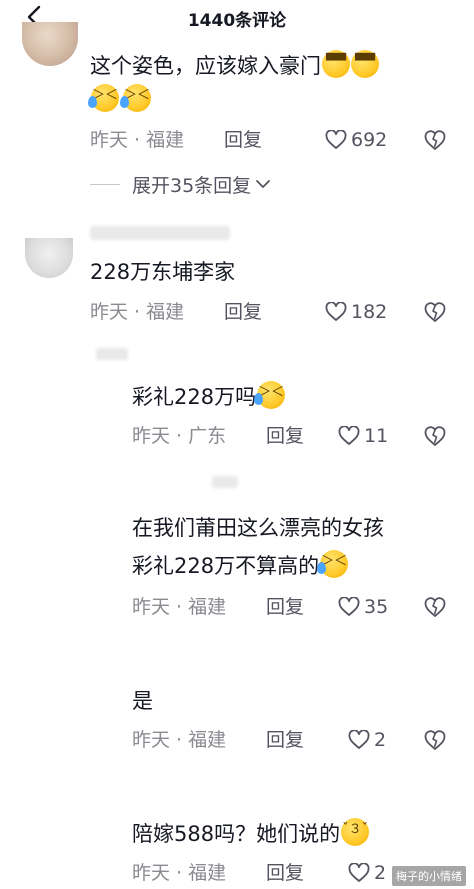  I want to click on like-button: 35, so click(363, 607).